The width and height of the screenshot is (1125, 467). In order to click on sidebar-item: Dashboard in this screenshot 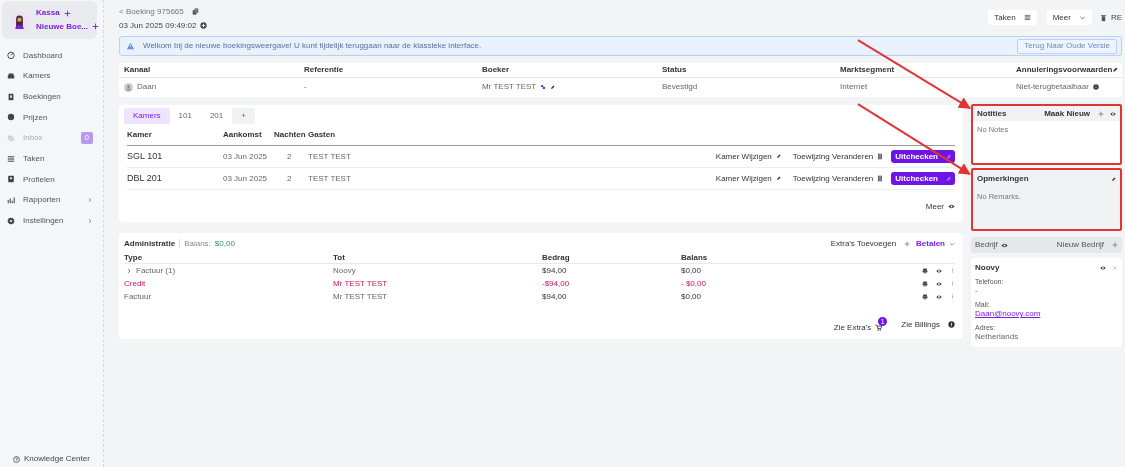, I will do `click(51, 55)`.